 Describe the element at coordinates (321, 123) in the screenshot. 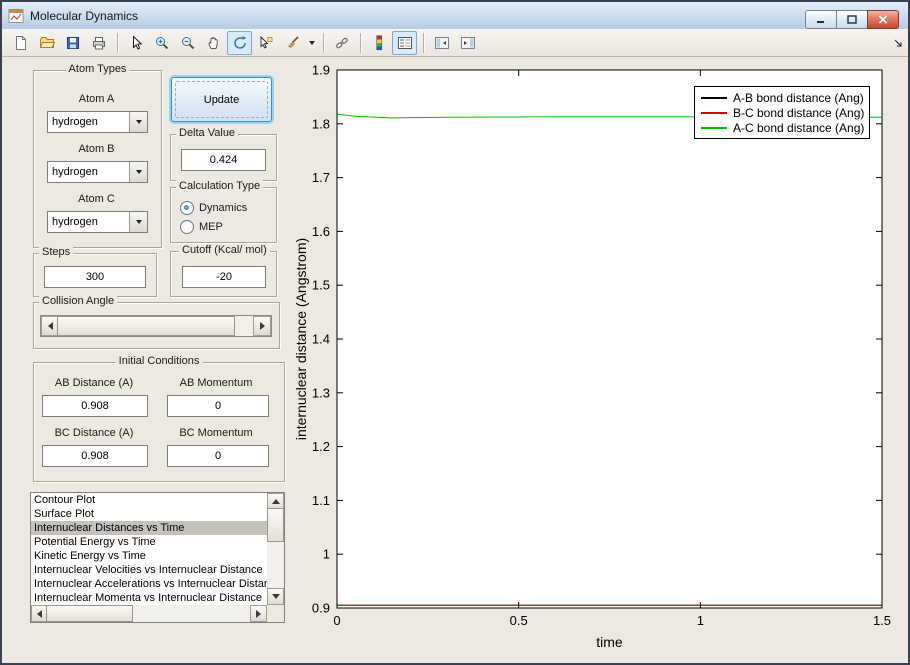

I see `y-tick-label: 1.8` at that location.